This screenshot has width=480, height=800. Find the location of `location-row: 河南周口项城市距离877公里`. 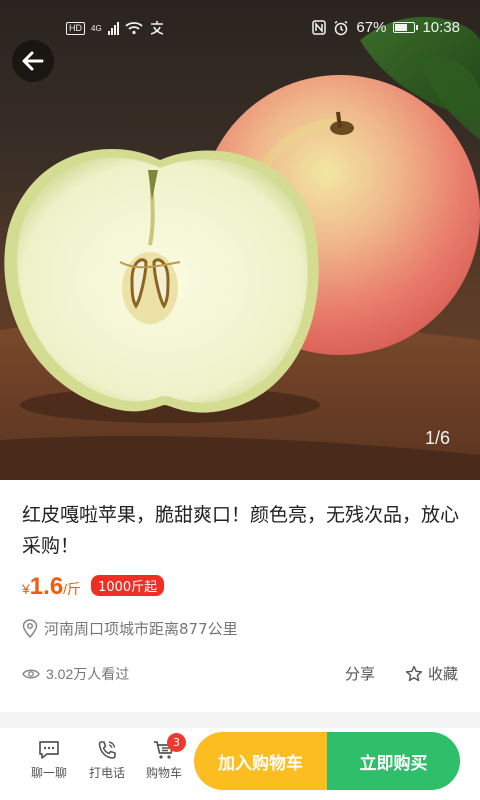

location-row: 河南周口项城市距离877公里 is located at coordinates (130, 628).